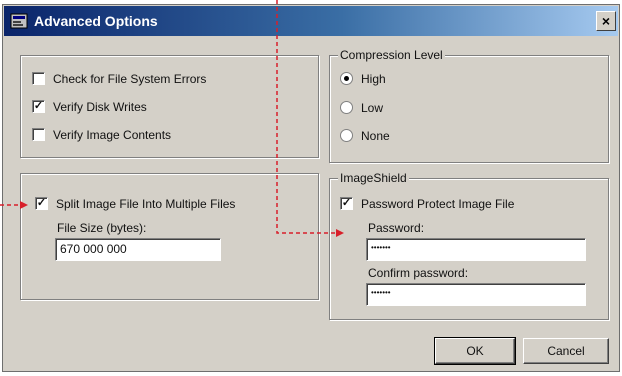 The width and height of the screenshot is (622, 376). What do you see at coordinates (391, 55) in the screenshot?
I see `compression-level-legend: Compression Level` at bounding box center [391, 55].